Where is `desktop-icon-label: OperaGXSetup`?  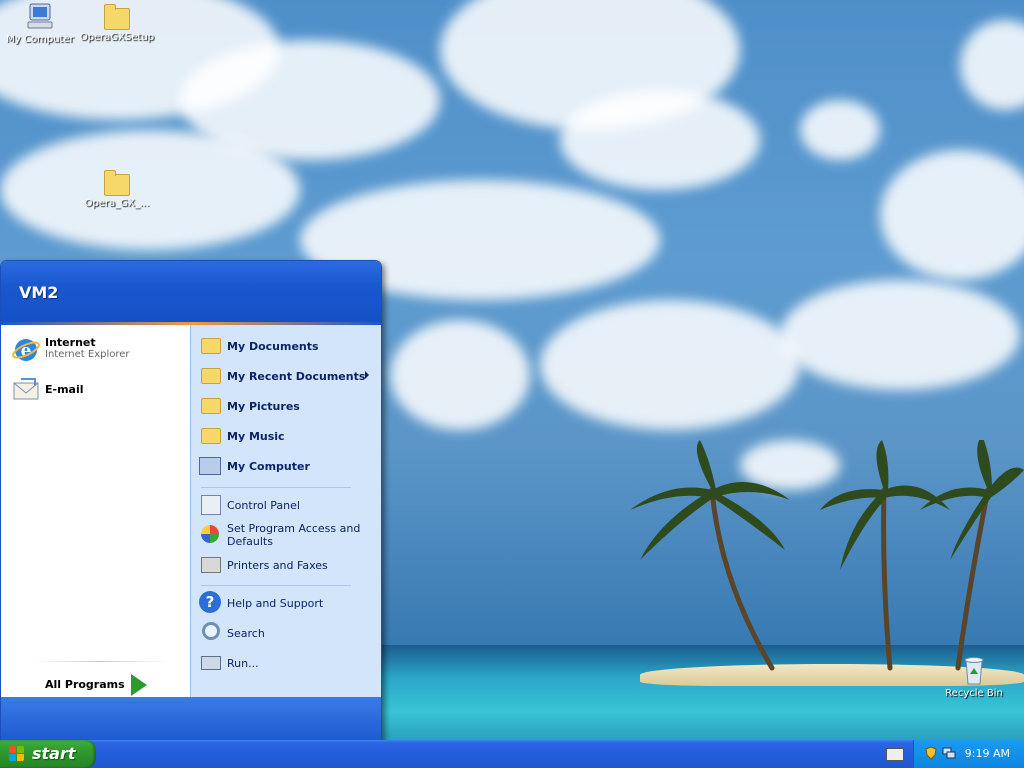 desktop-icon-label: OperaGXSetup is located at coordinates (117, 37).